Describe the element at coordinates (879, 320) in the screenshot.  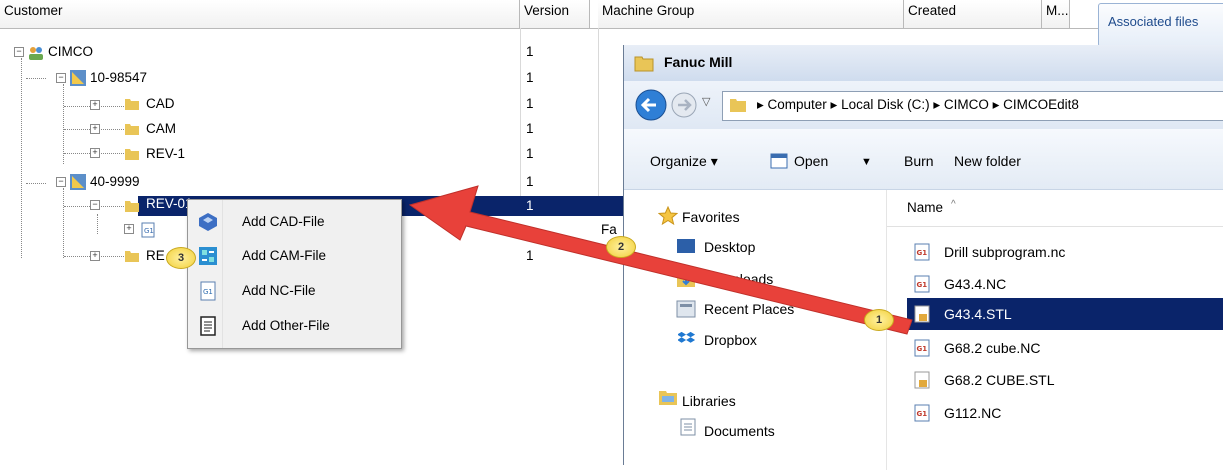
I see `callout-badge-1: 1` at that location.